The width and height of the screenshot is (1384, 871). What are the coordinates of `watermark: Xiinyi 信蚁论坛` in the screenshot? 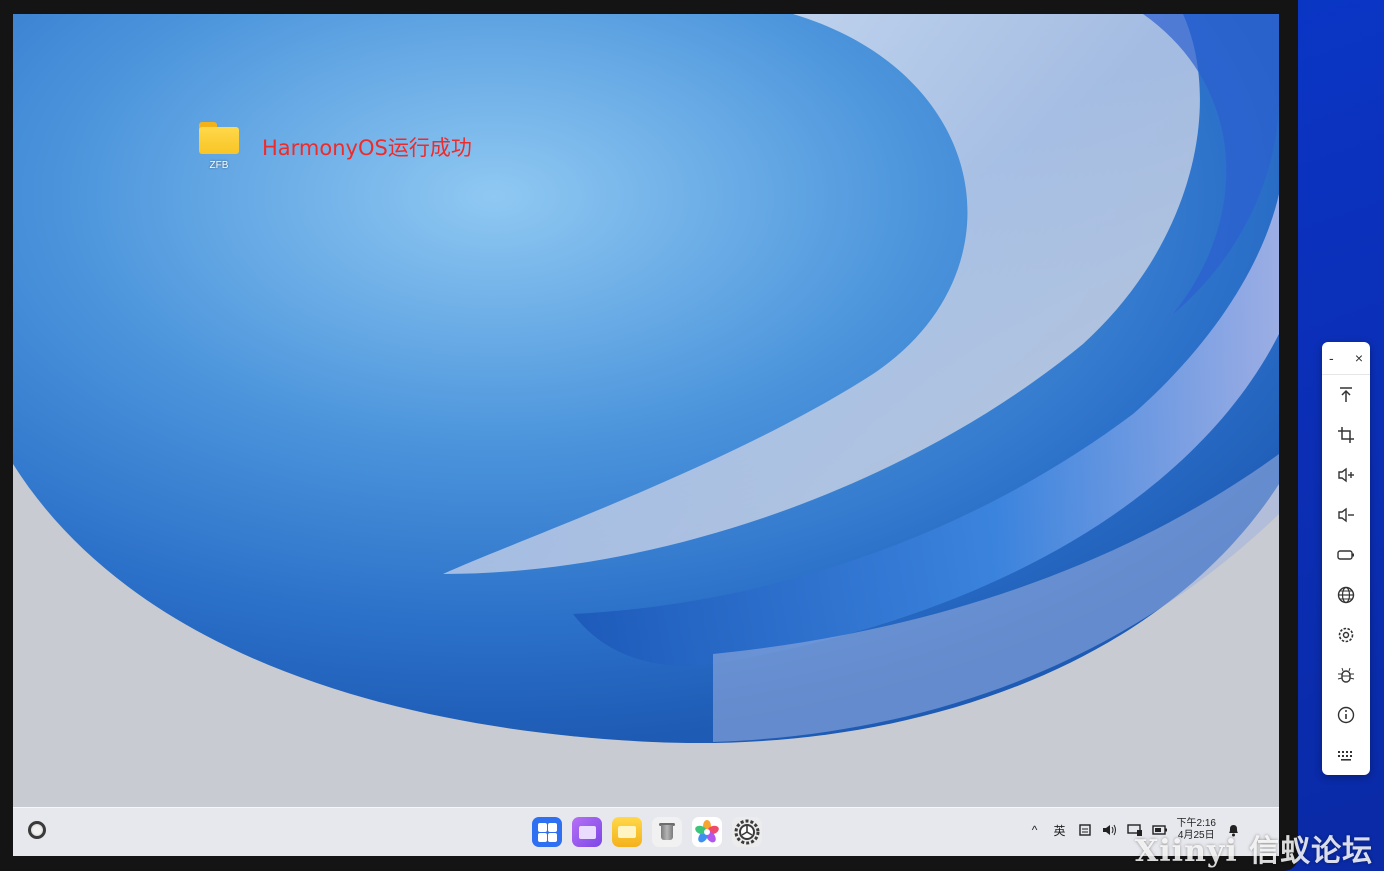 It's located at (1254, 851).